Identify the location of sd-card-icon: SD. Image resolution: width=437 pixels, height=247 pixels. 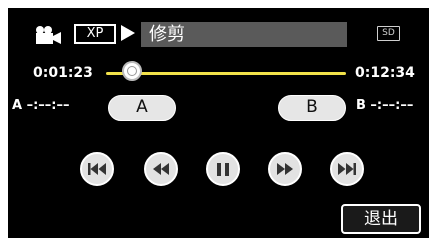
(388, 33).